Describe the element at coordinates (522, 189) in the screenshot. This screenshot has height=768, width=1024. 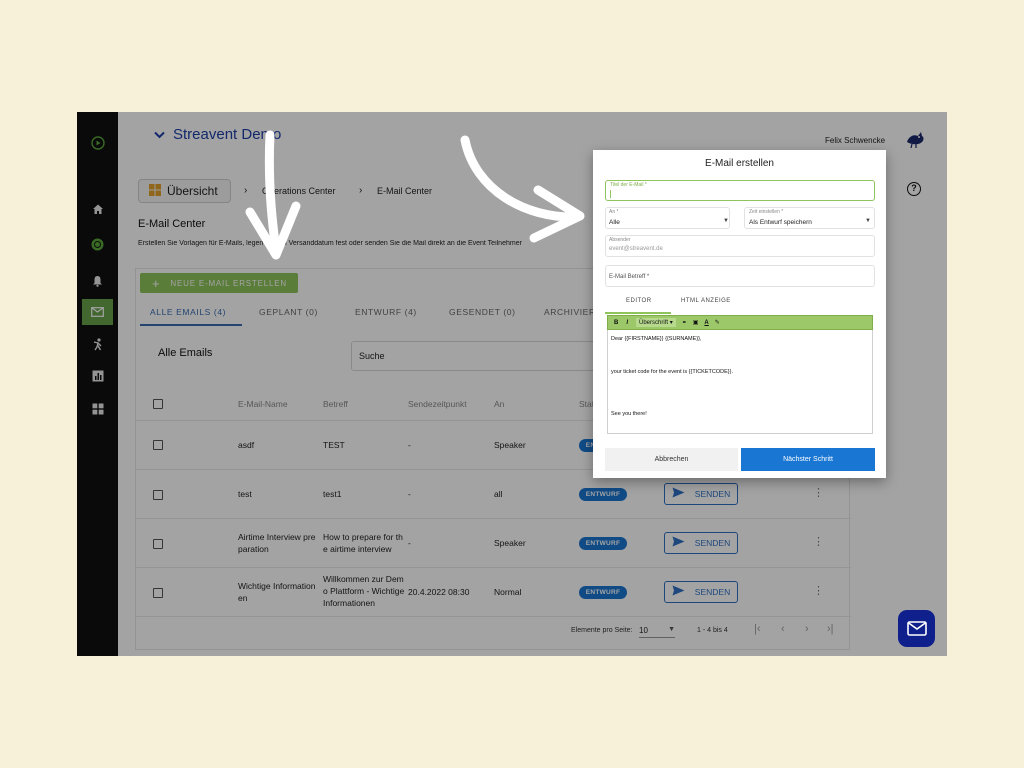
I see `curved-arrow-icon` at that location.